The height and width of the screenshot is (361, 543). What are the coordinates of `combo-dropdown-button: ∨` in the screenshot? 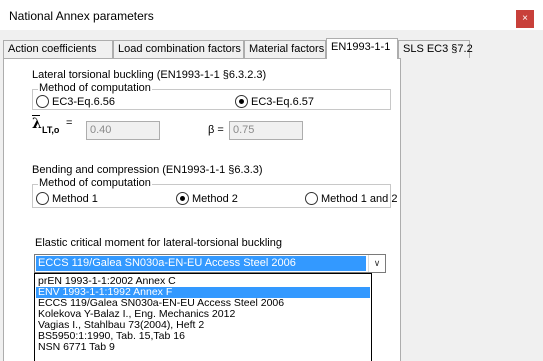 It's located at (376, 263).